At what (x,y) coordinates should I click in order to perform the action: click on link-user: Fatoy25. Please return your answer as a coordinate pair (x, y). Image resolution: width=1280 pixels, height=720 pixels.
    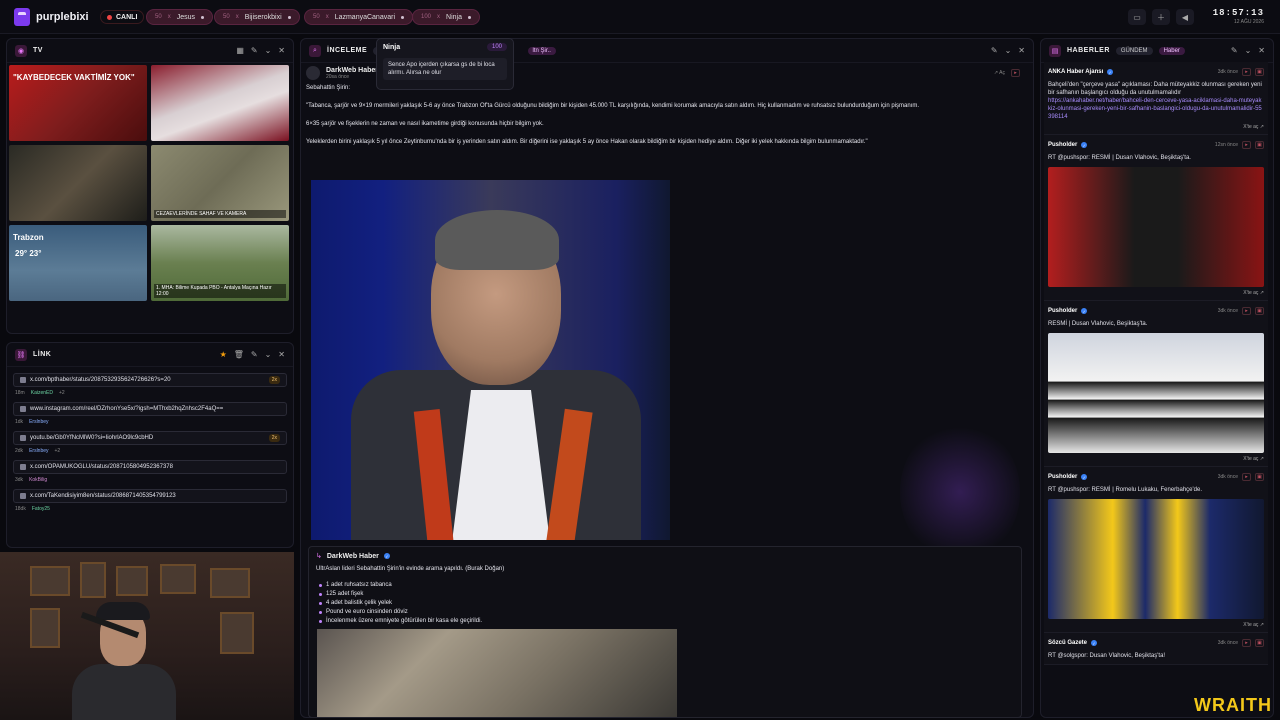
    Looking at the image, I should click on (41, 509).